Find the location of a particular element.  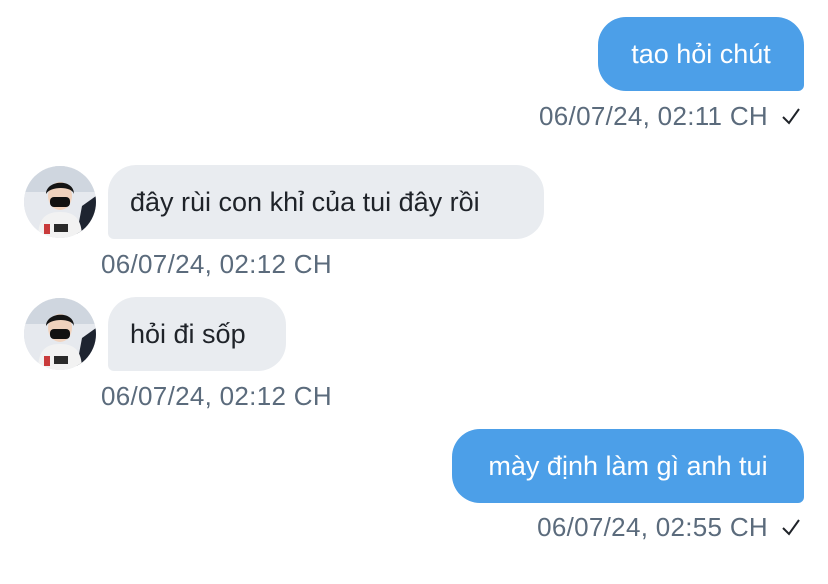

message-bubble-outgoing: mày định làm gì anh tui is located at coordinates (628, 466).